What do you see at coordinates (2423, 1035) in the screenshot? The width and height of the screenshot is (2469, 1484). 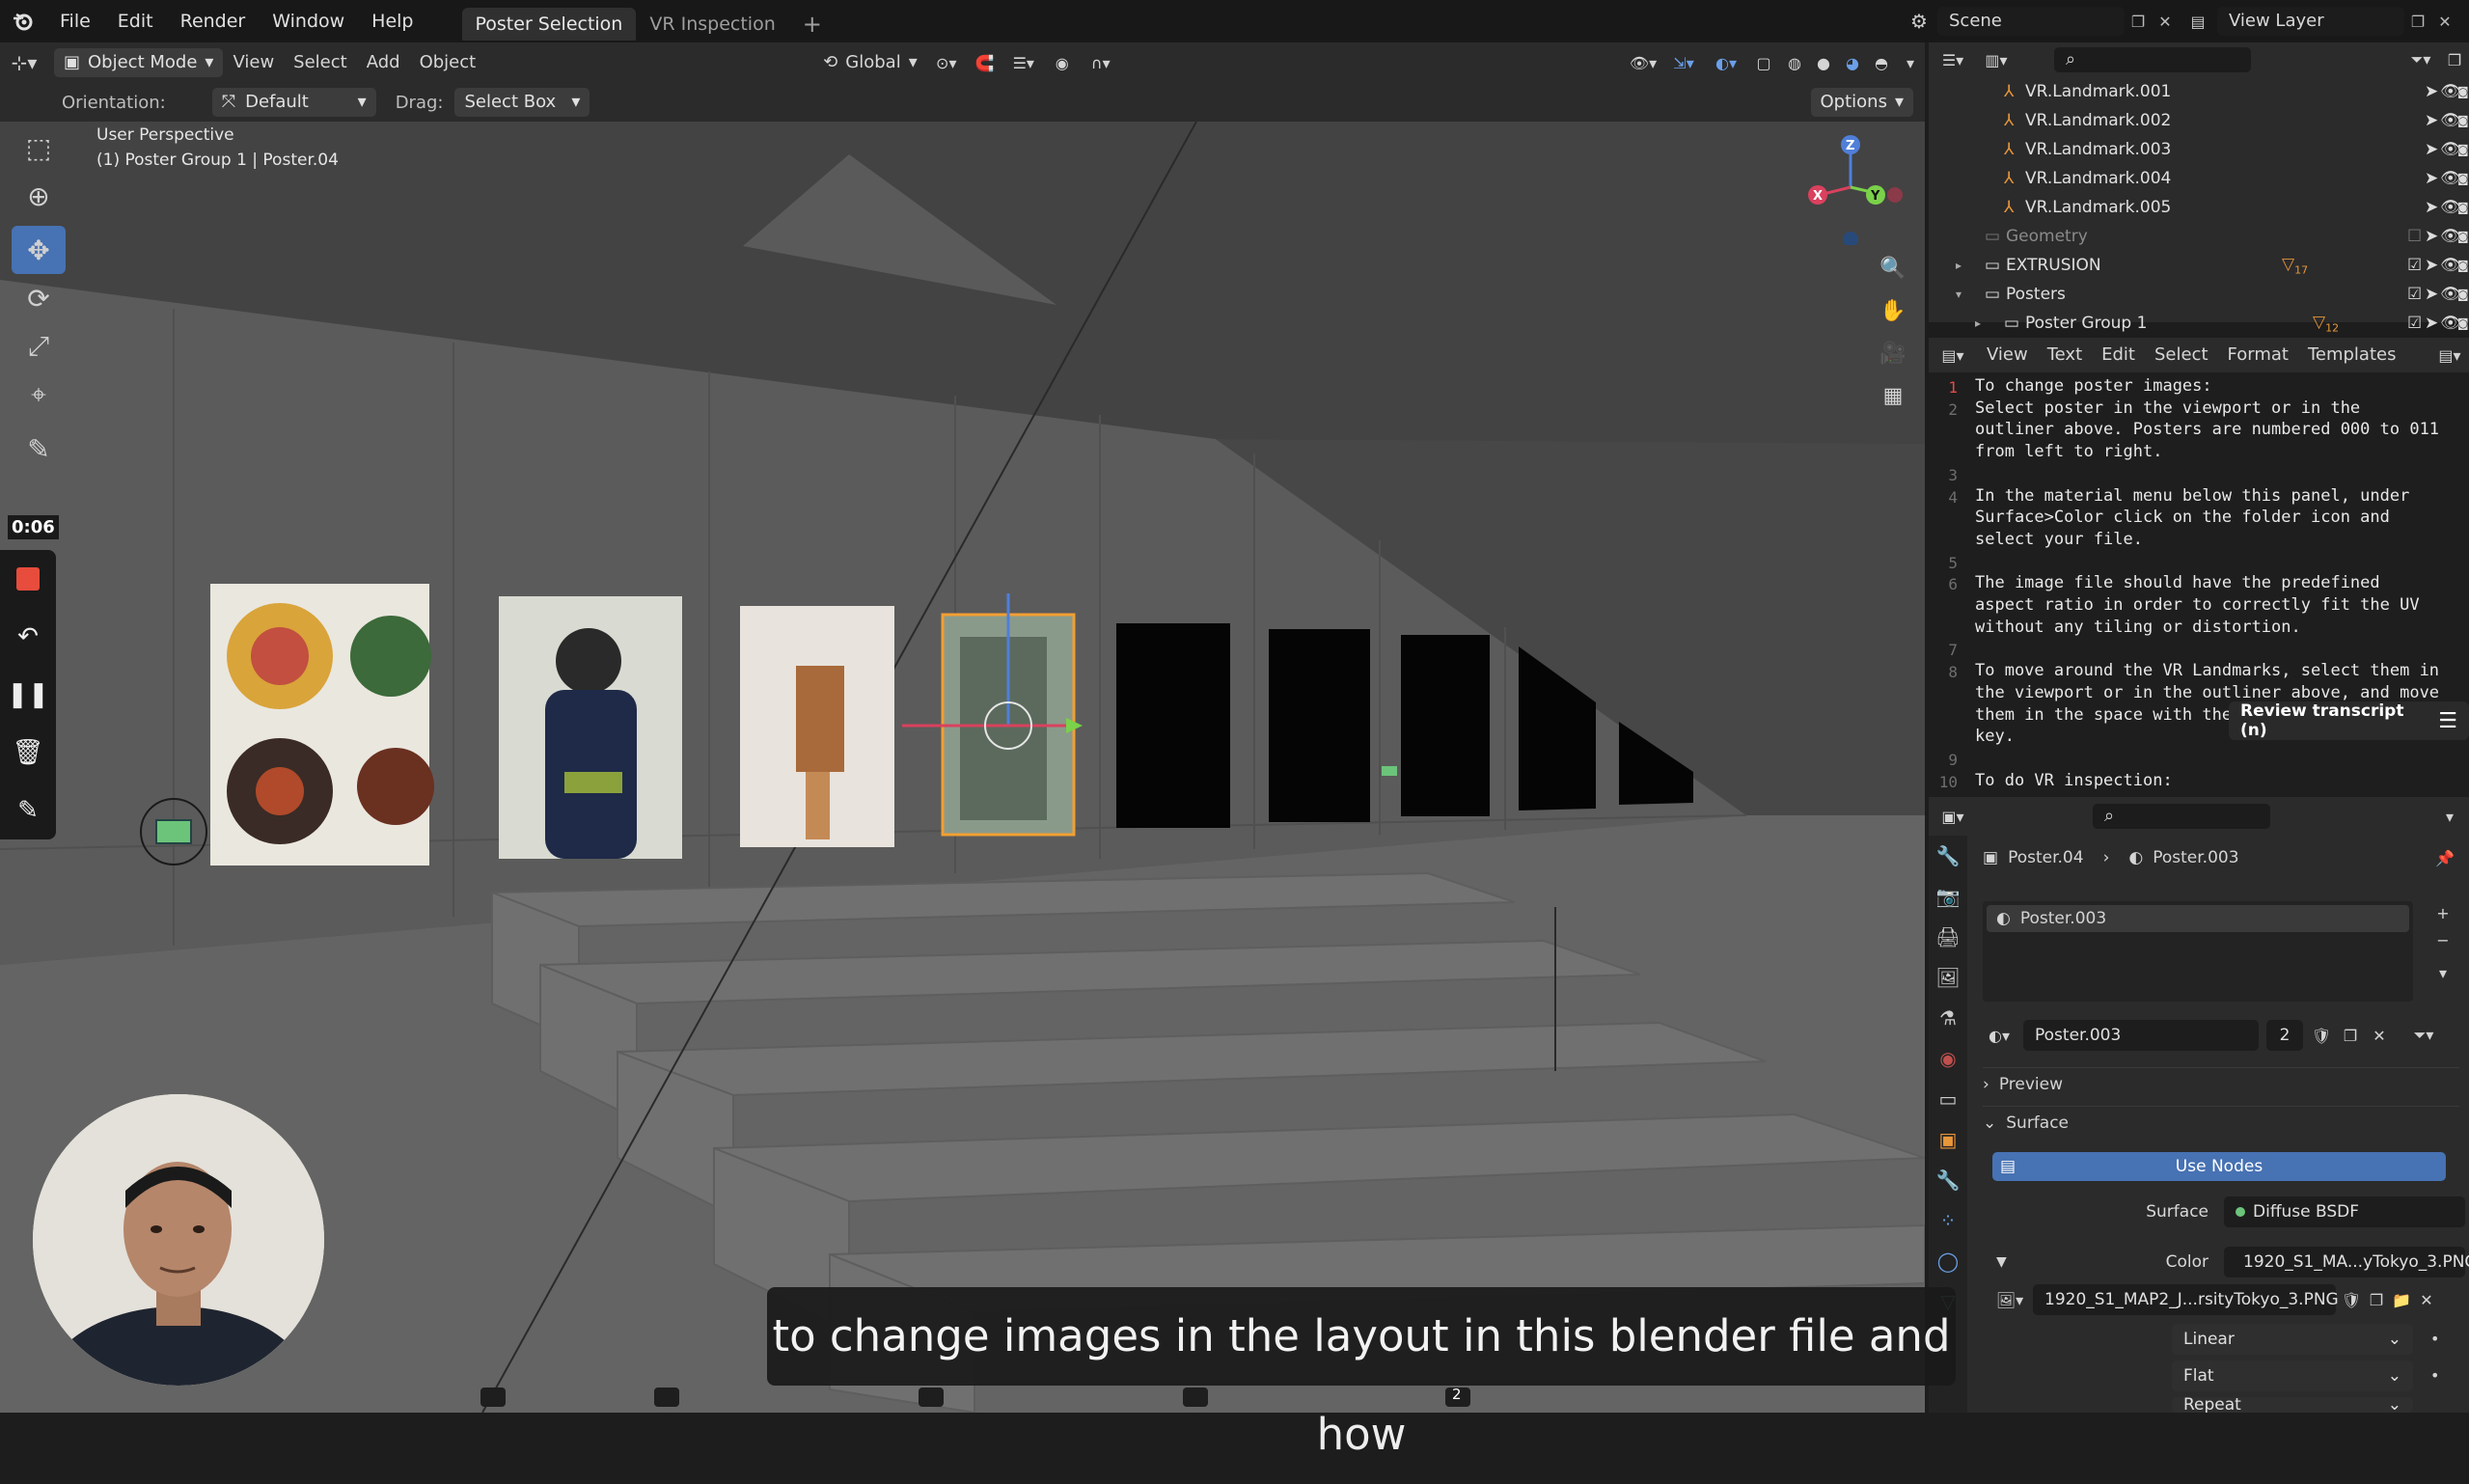 I see `link-type-icon: ⏷▾` at bounding box center [2423, 1035].